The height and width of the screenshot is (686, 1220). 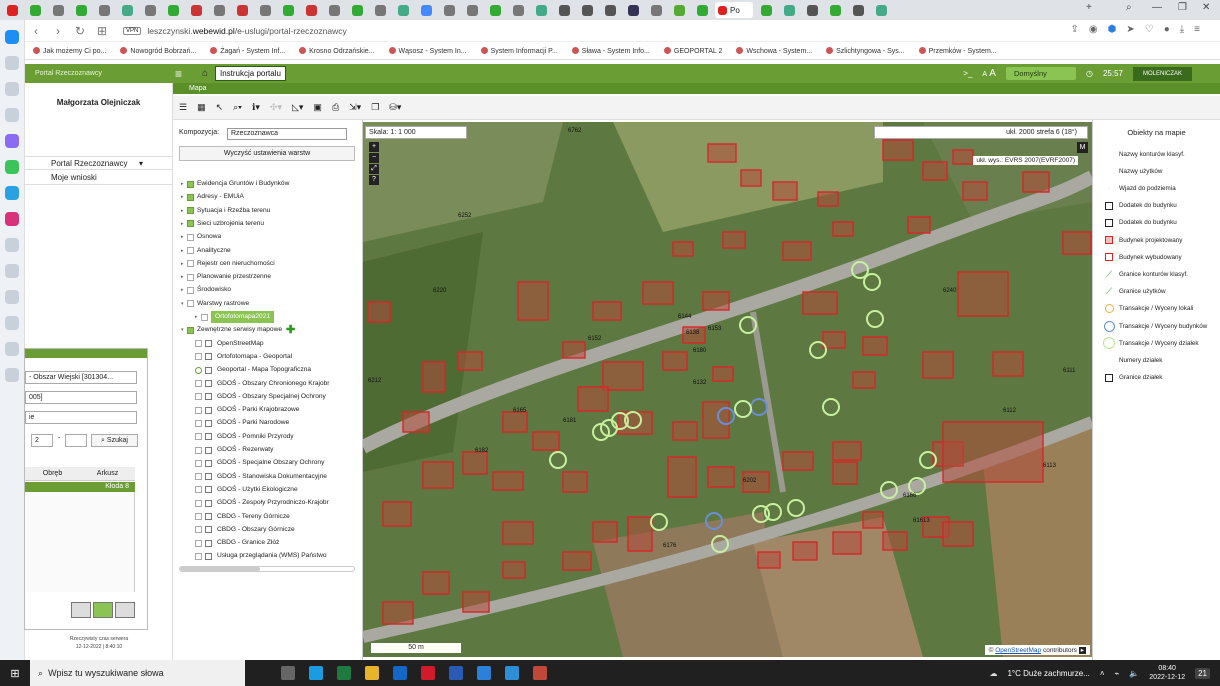 What do you see at coordinates (374, 147) in the screenshot?
I see `zoom-in-icon: +` at bounding box center [374, 147].